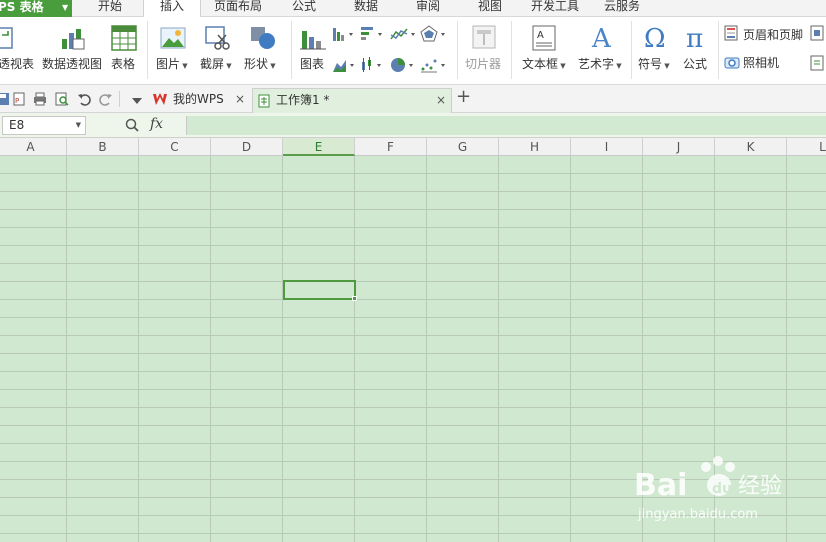 This screenshot has height=542, width=826. I want to click on bar-chart-icon, so click(313, 40).